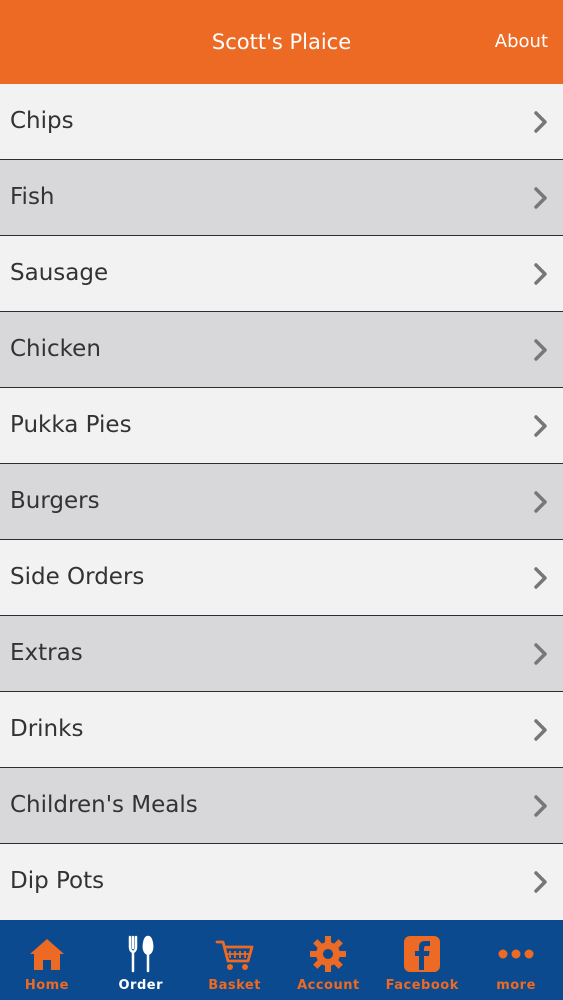 The width and height of the screenshot is (563, 1000). I want to click on menu-item-label: Drinks, so click(47, 729).